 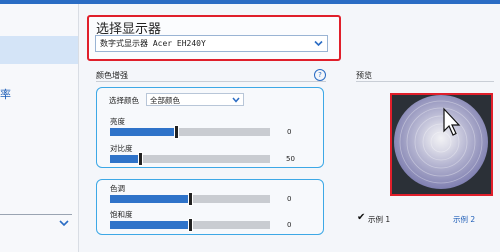 What do you see at coordinates (112, 75) in the screenshot?
I see `color-enhance-title: 颜色增强` at bounding box center [112, 75].